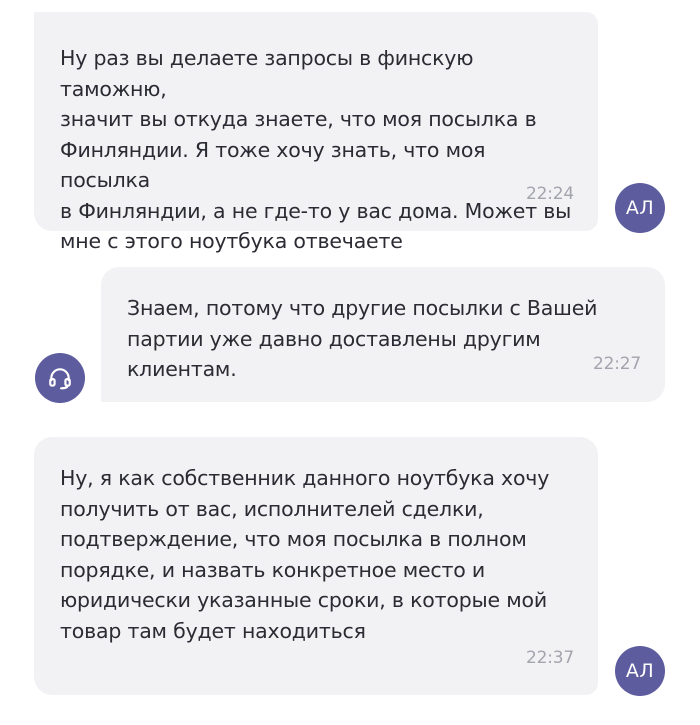 This screenshot has width=700, height=725. I want to click on message-timestamp: 22:27, so click(617, 364).